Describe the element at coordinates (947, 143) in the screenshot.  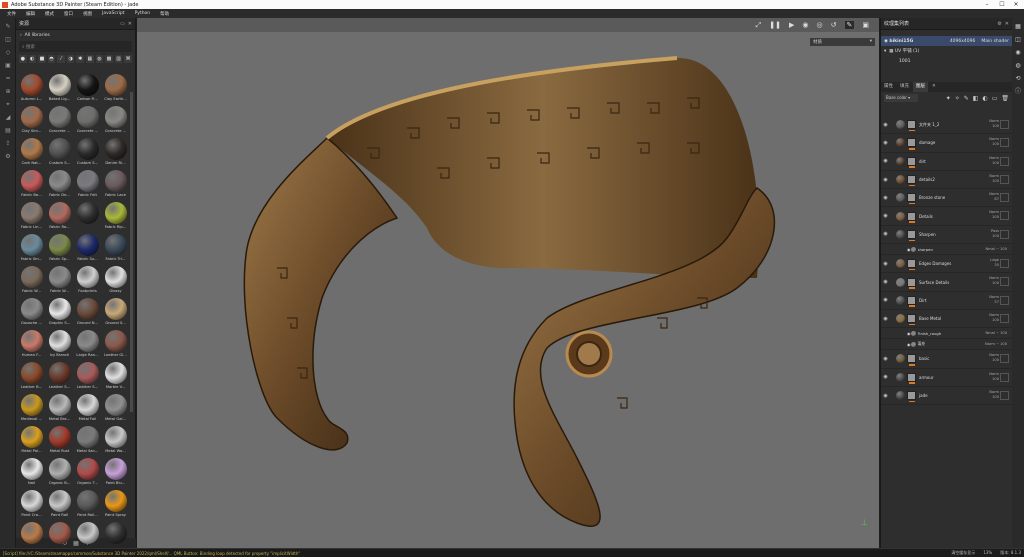
I see `layer-row: ◉ damage Norm 100` at that location.